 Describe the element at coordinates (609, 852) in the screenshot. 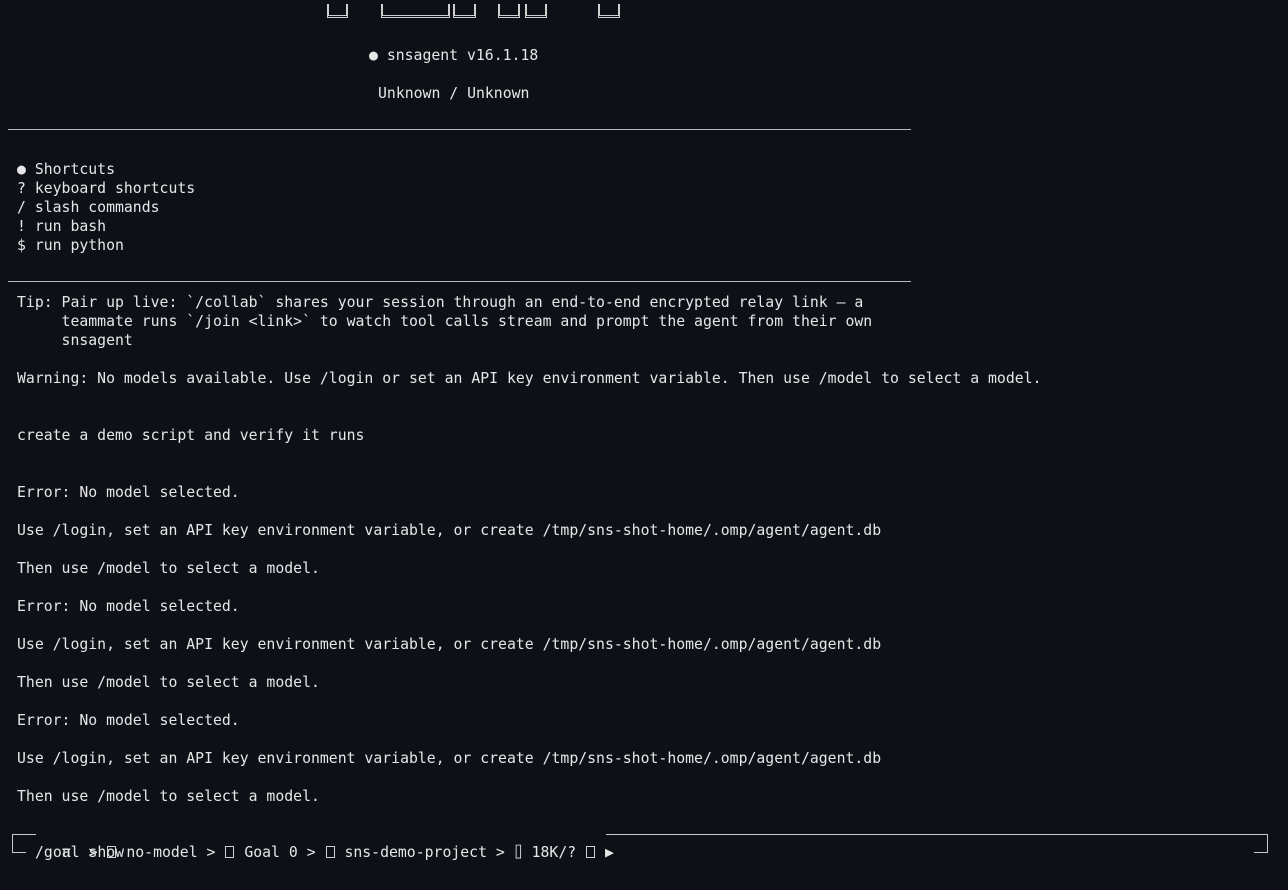

I see `play-icon: ▶` at that location.